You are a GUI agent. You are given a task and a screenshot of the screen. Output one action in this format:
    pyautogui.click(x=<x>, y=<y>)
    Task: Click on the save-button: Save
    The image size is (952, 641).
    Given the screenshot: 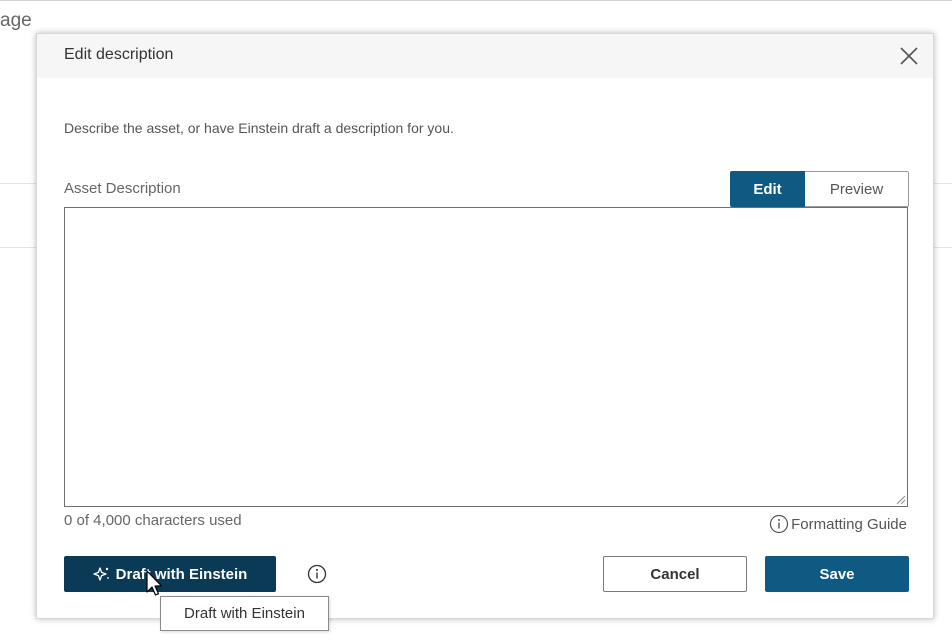 What is the action you would take?
    pyautogui.click(x=837, y=574)
    